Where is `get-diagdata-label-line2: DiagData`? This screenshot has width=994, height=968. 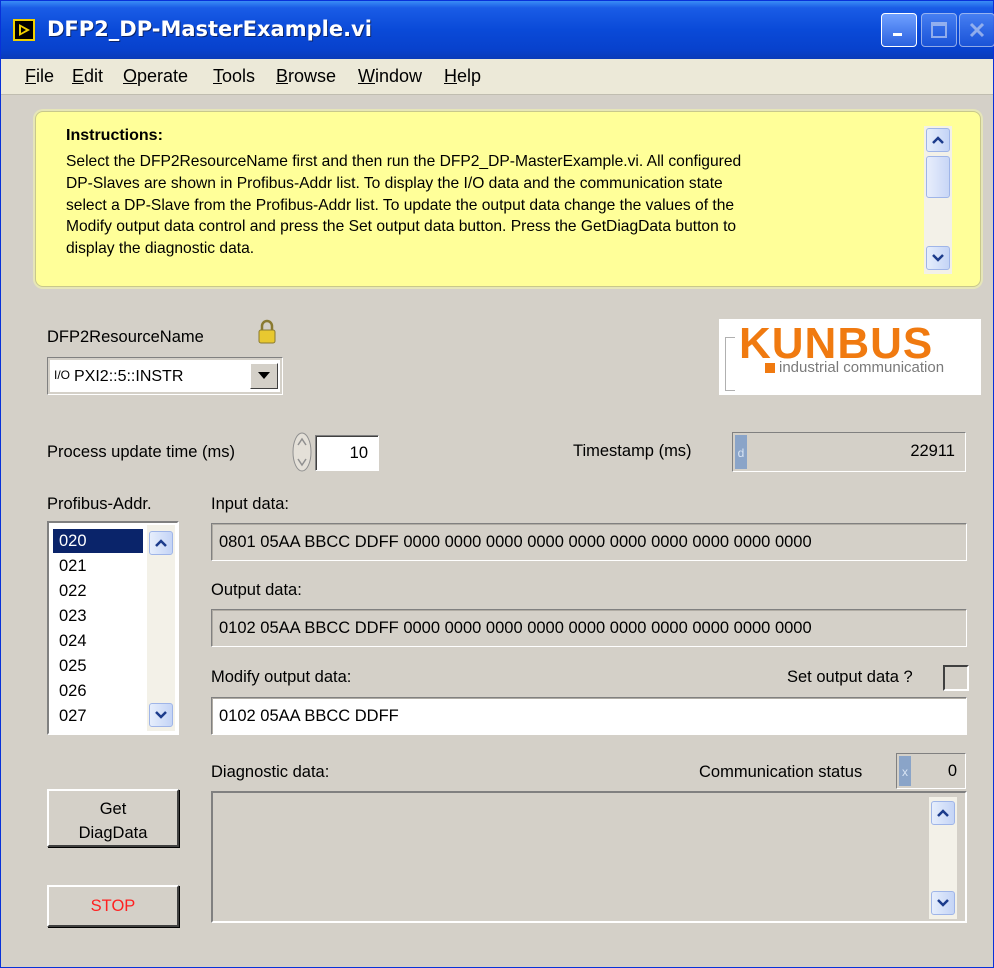 get-diagdata-label-line2: DiagData is located at coordinates (113, 833).